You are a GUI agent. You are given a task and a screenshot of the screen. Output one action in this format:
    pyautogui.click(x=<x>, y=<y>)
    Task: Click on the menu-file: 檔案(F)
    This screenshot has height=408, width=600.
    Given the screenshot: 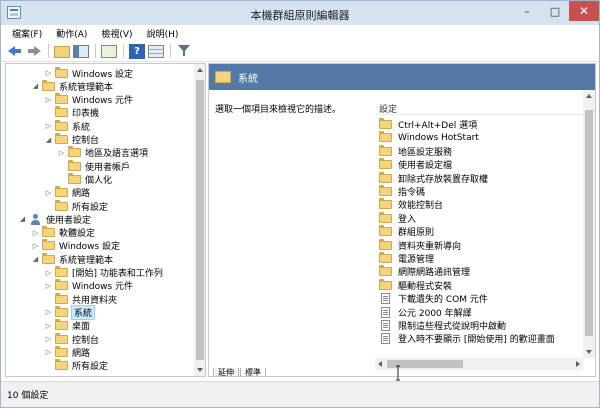 What is the action you would take?
    pyautogui.click(x=27, y=33)
    